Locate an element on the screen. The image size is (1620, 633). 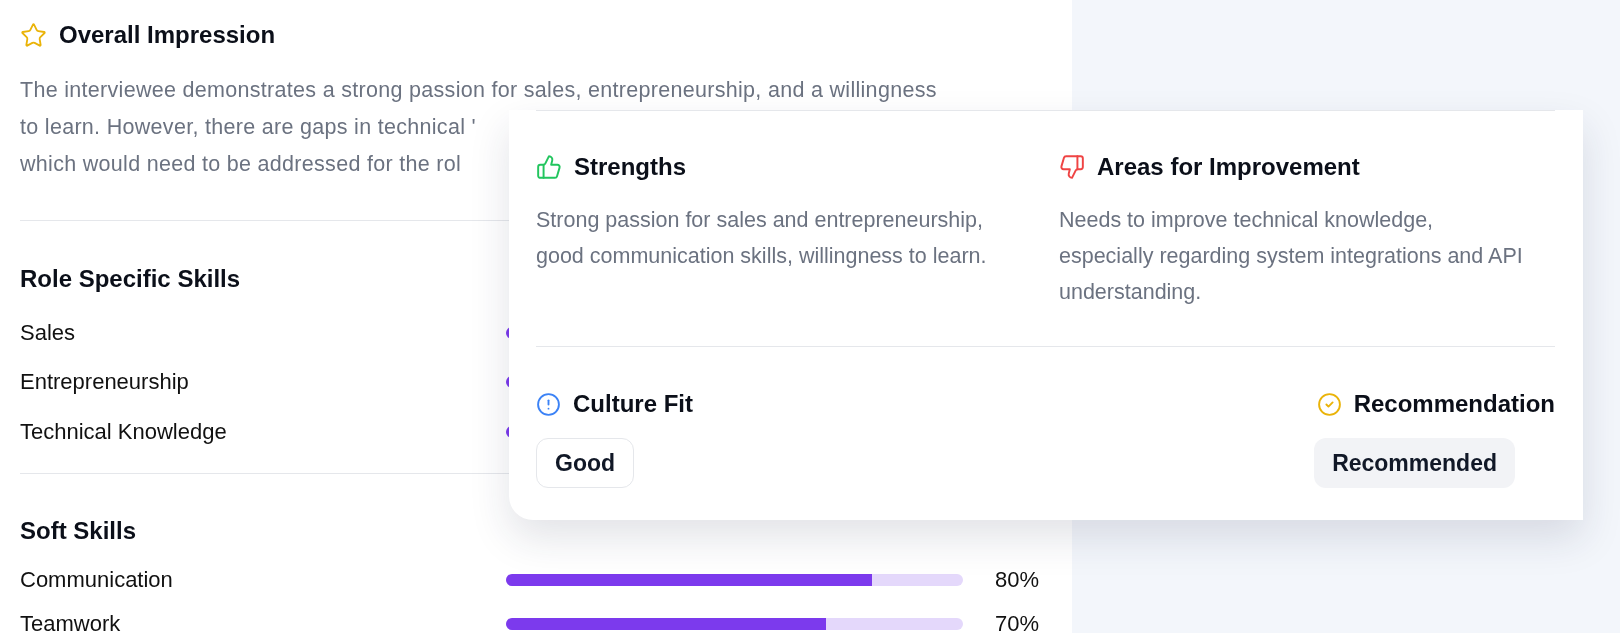
summary-text: The interviewee demonstrates a strong passion for sales, entrepreneurship, and a willingness is located at coordinates (478, 90).